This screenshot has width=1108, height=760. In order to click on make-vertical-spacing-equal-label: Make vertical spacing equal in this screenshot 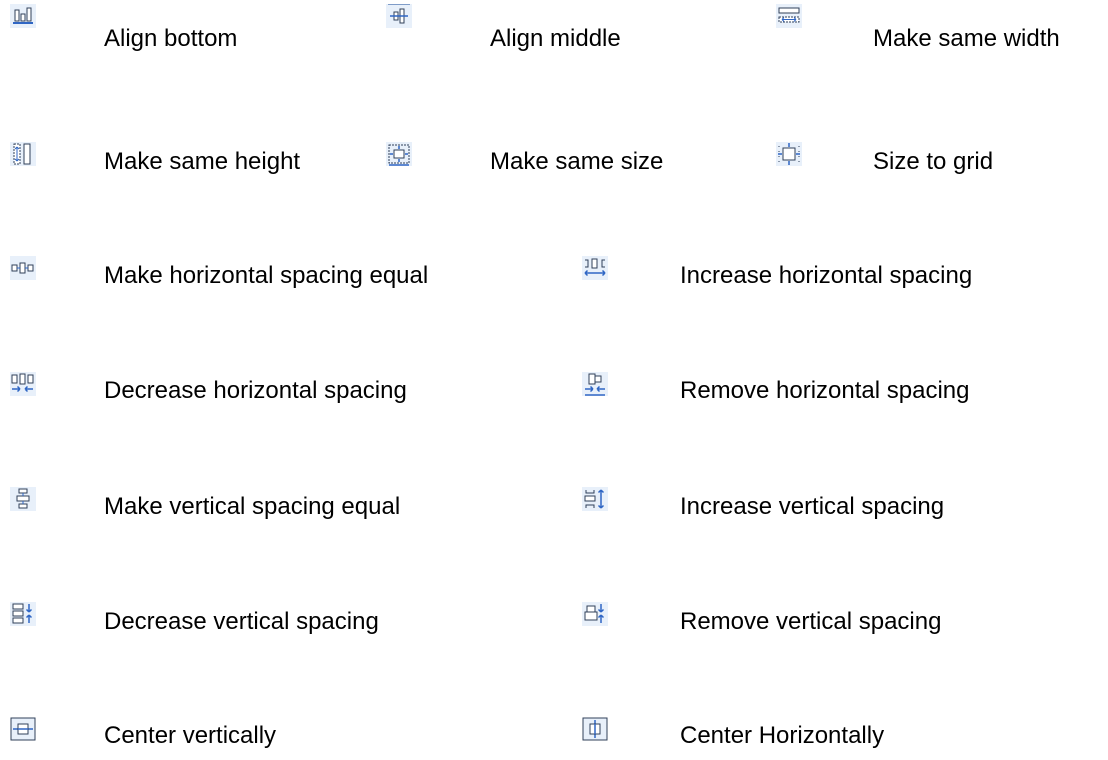, I will do `click(252, 506)`.